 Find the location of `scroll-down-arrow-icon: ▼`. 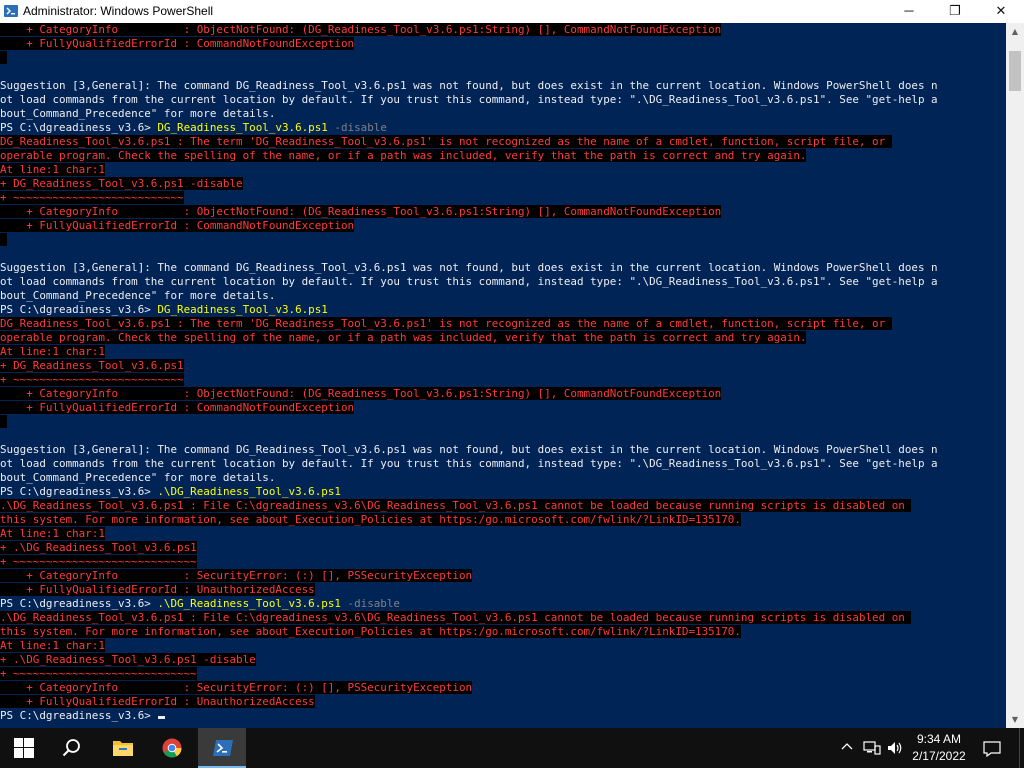

scroll-down-arrow-icon: ▼ is located at coordinates (1015, 719).